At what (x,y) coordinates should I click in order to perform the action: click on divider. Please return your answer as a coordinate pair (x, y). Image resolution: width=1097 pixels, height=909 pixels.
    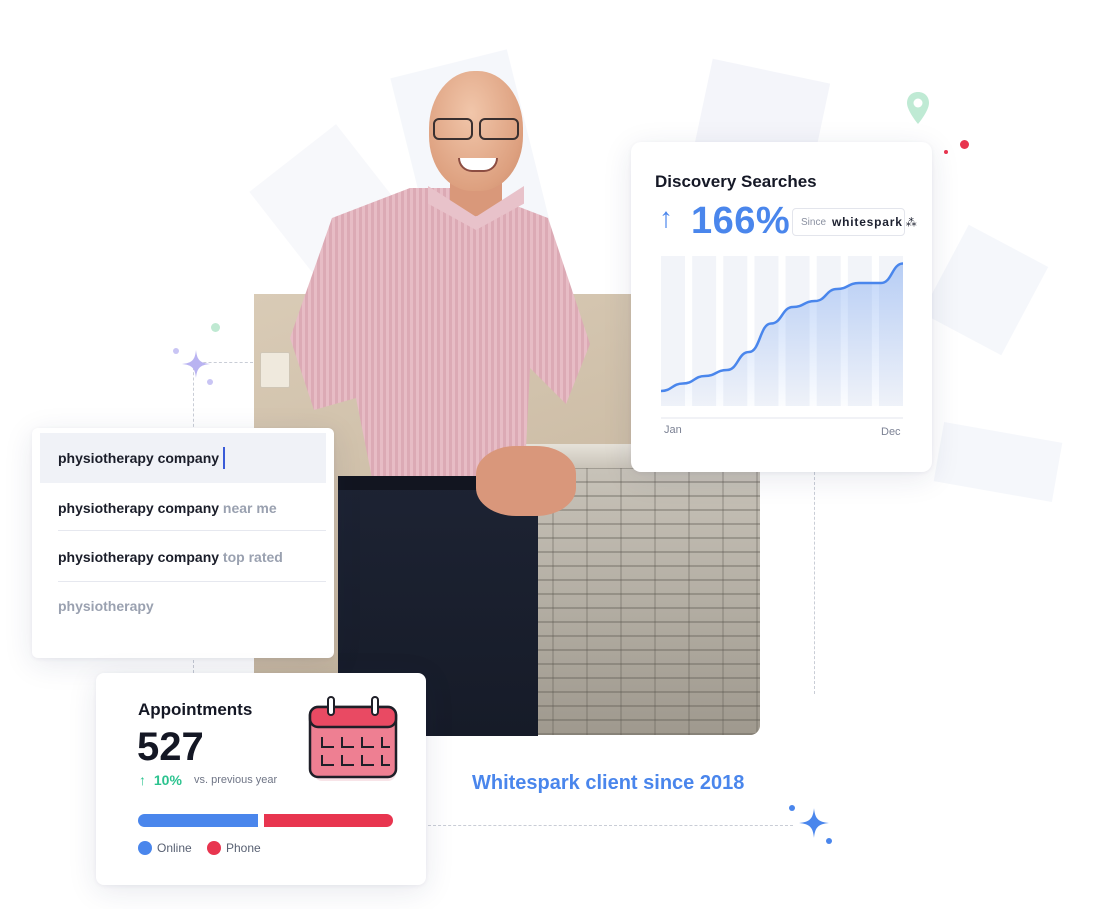
    Looking at the image, I should click on (192, 530).